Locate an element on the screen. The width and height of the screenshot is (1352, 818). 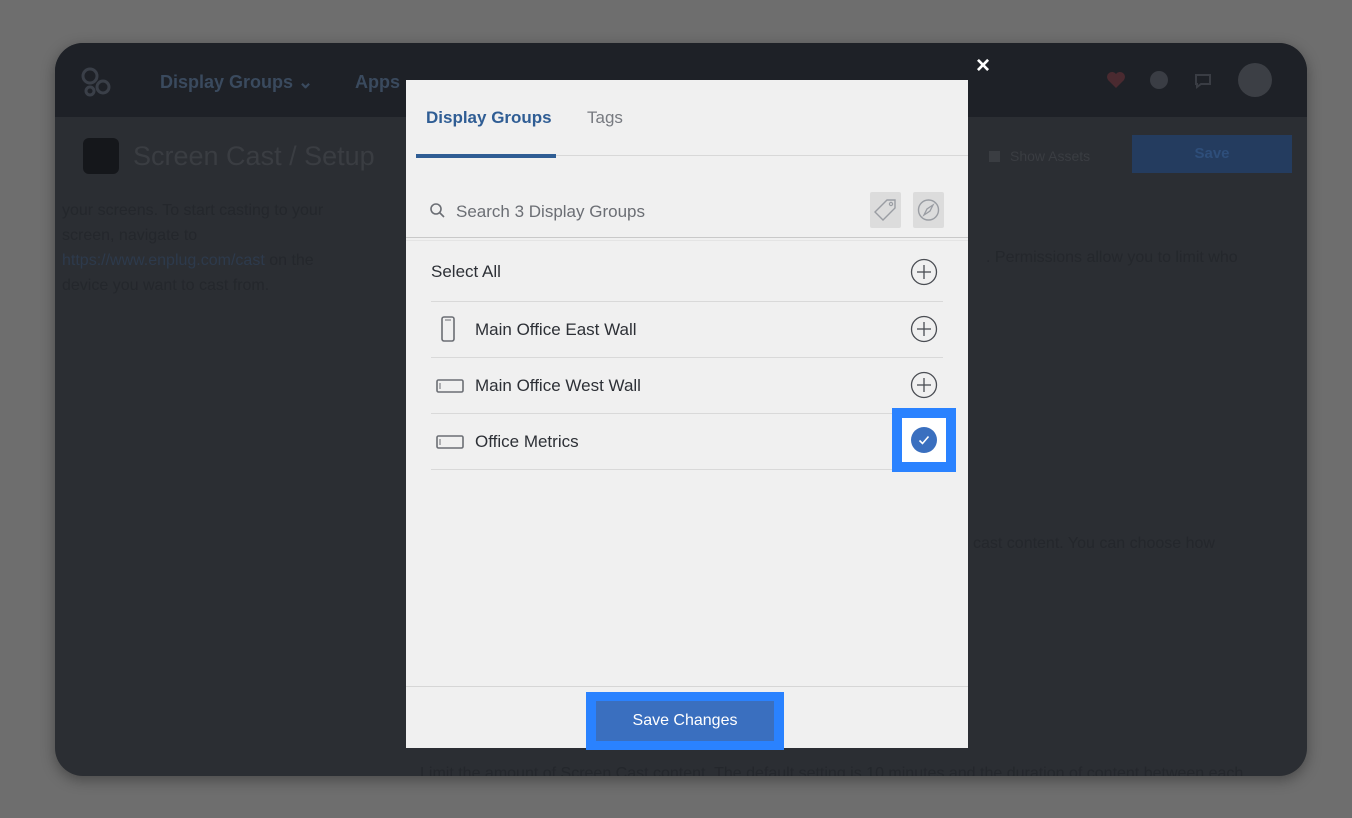
show-assets-toggle: Show Assets is located at coordinates (1039, 156).